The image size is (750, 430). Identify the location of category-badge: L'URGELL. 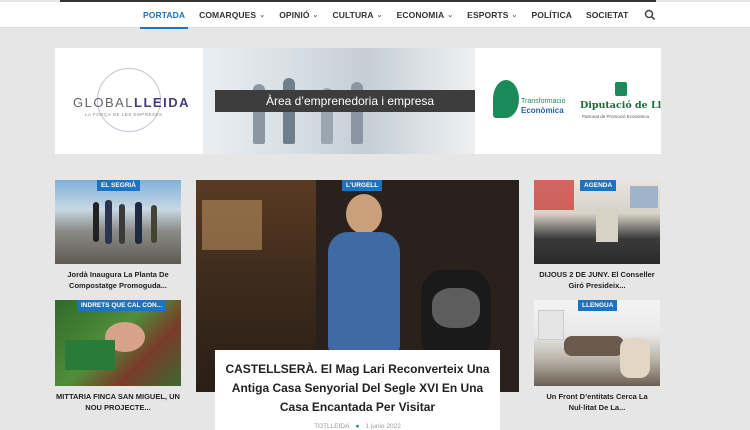
(362, 185).